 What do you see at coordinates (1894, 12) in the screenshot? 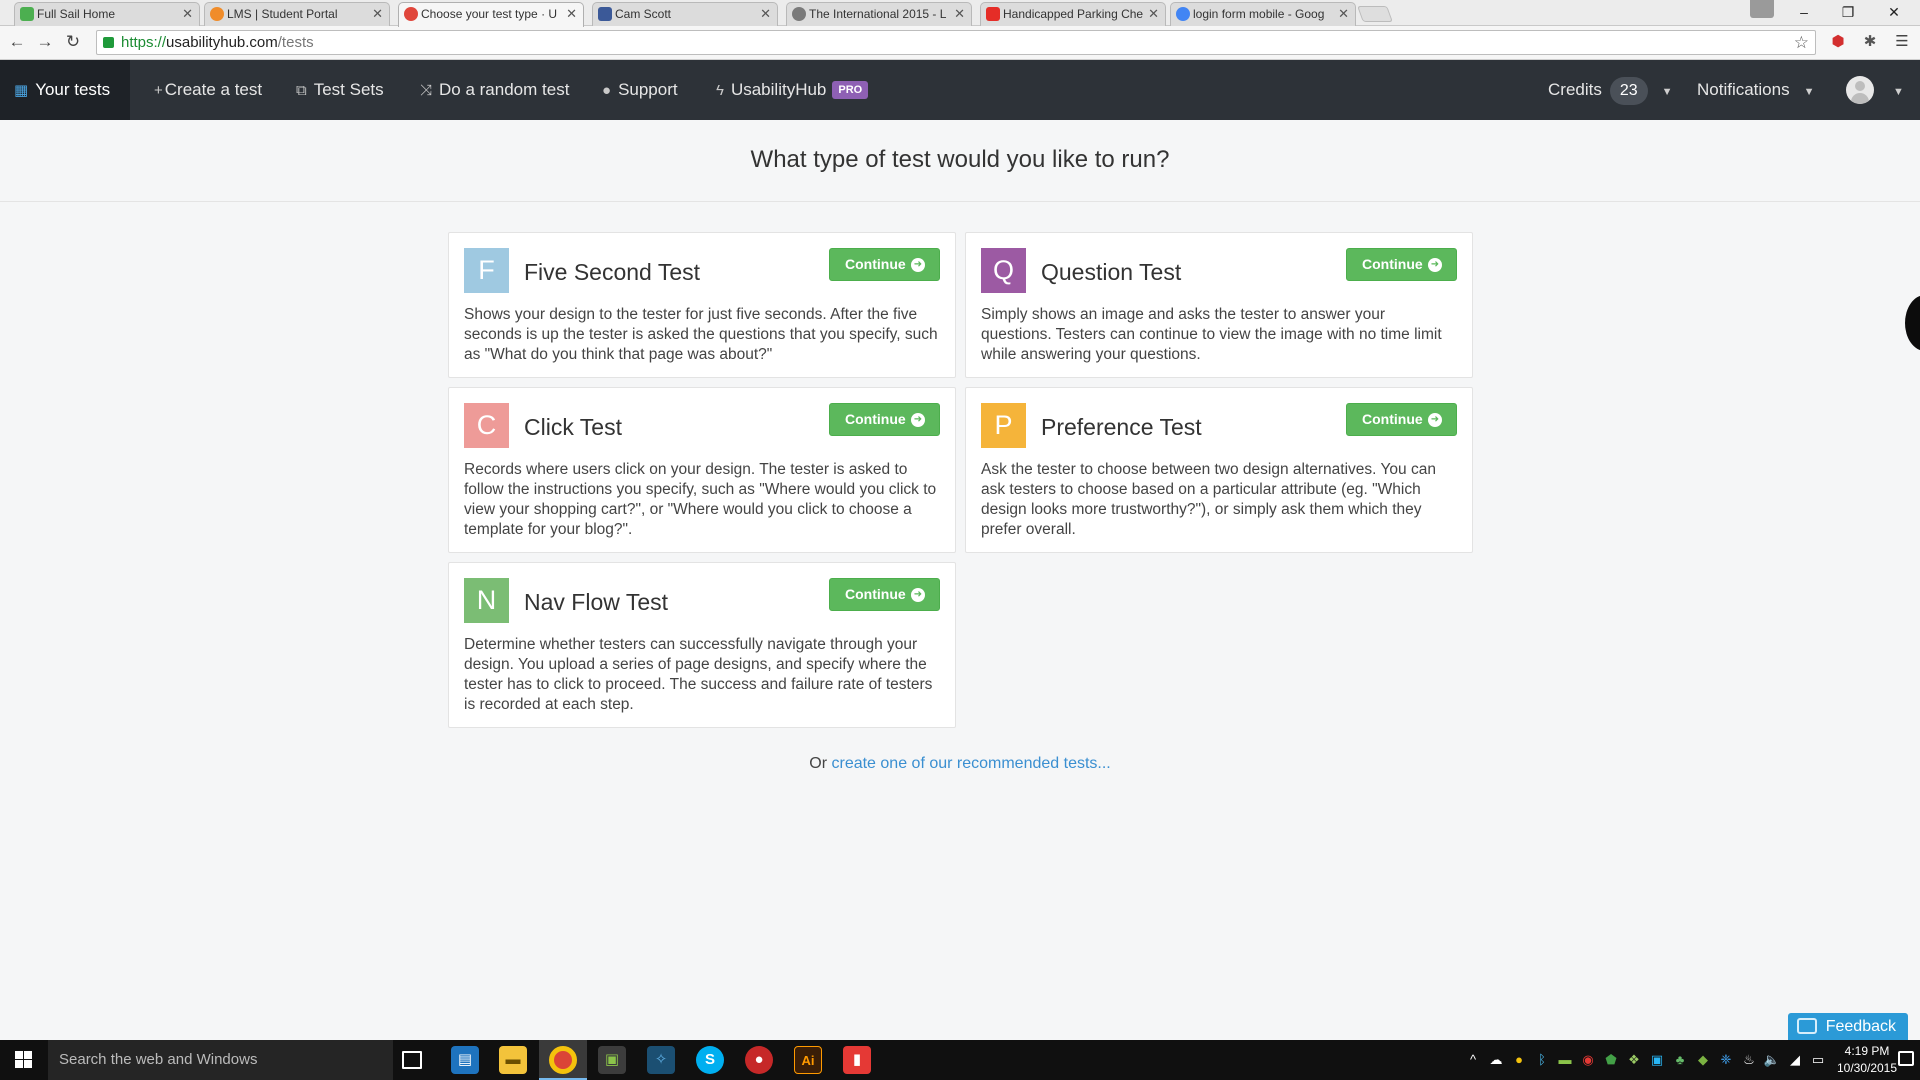
I see `close-window-icon: ✕` at bounding box center [1894, 12].